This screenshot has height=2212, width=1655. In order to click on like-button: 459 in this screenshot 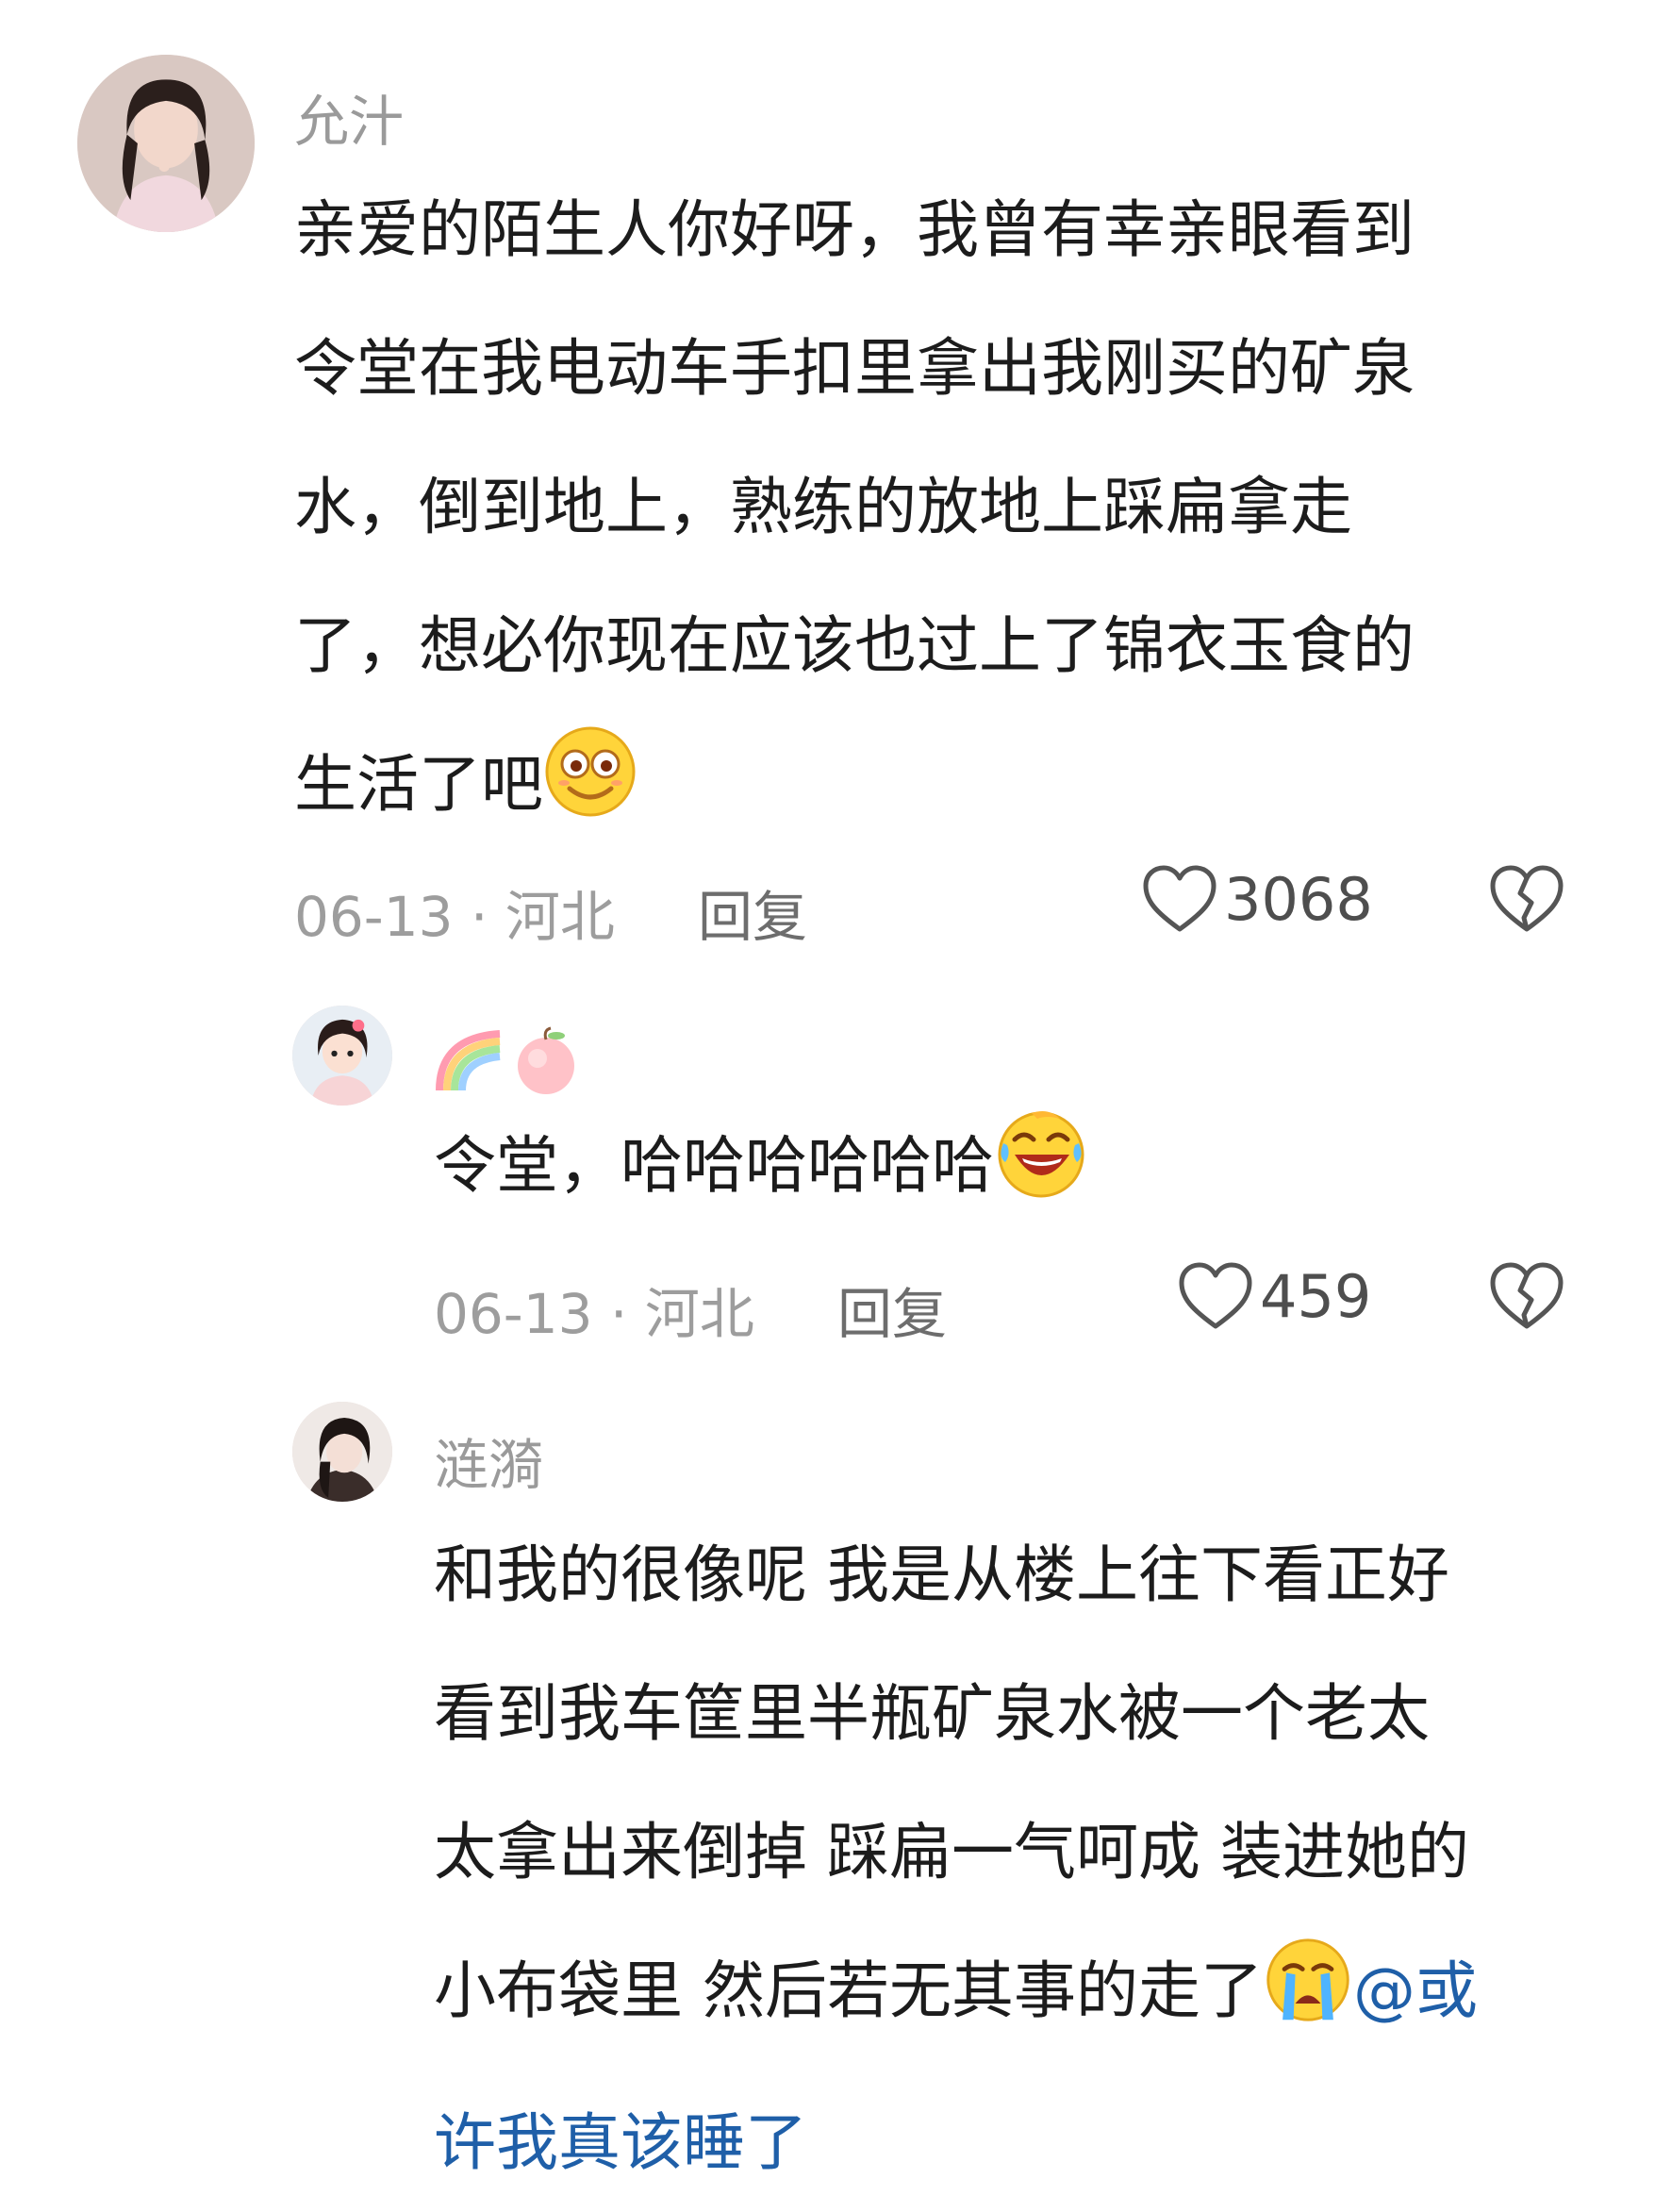, I will do `click(1274, 1296)`.